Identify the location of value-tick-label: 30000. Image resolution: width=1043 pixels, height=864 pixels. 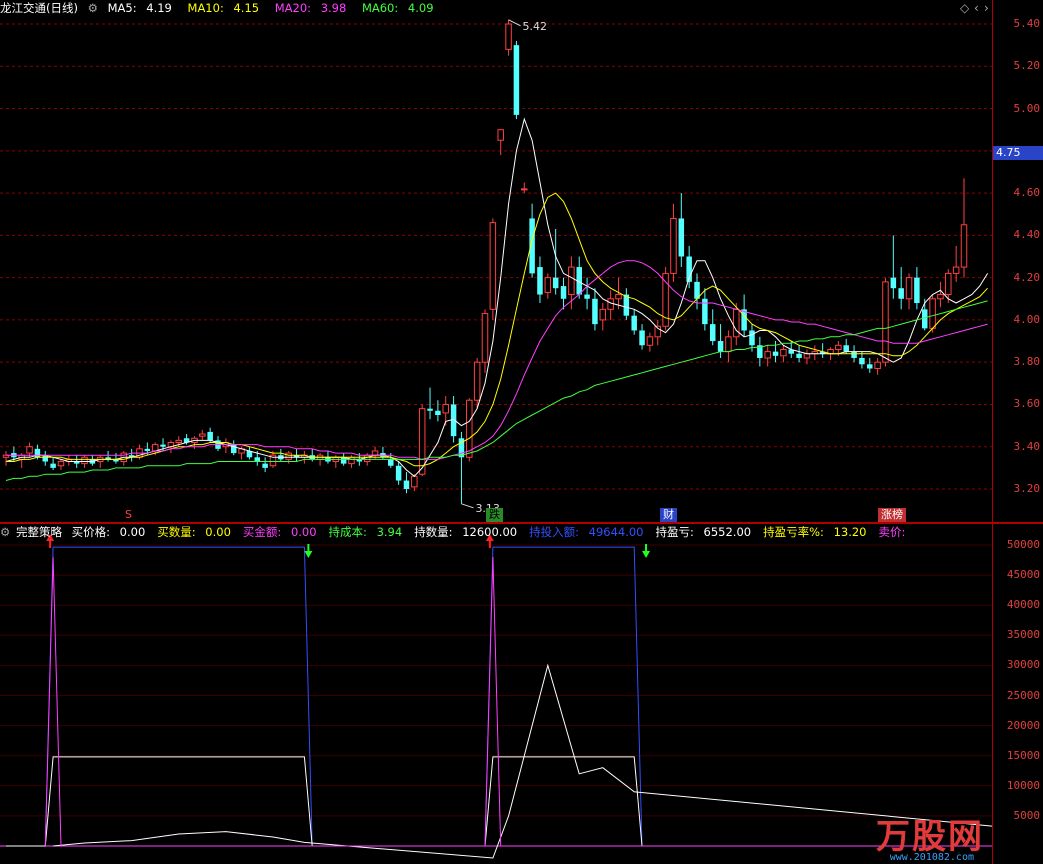
(1023, 665).